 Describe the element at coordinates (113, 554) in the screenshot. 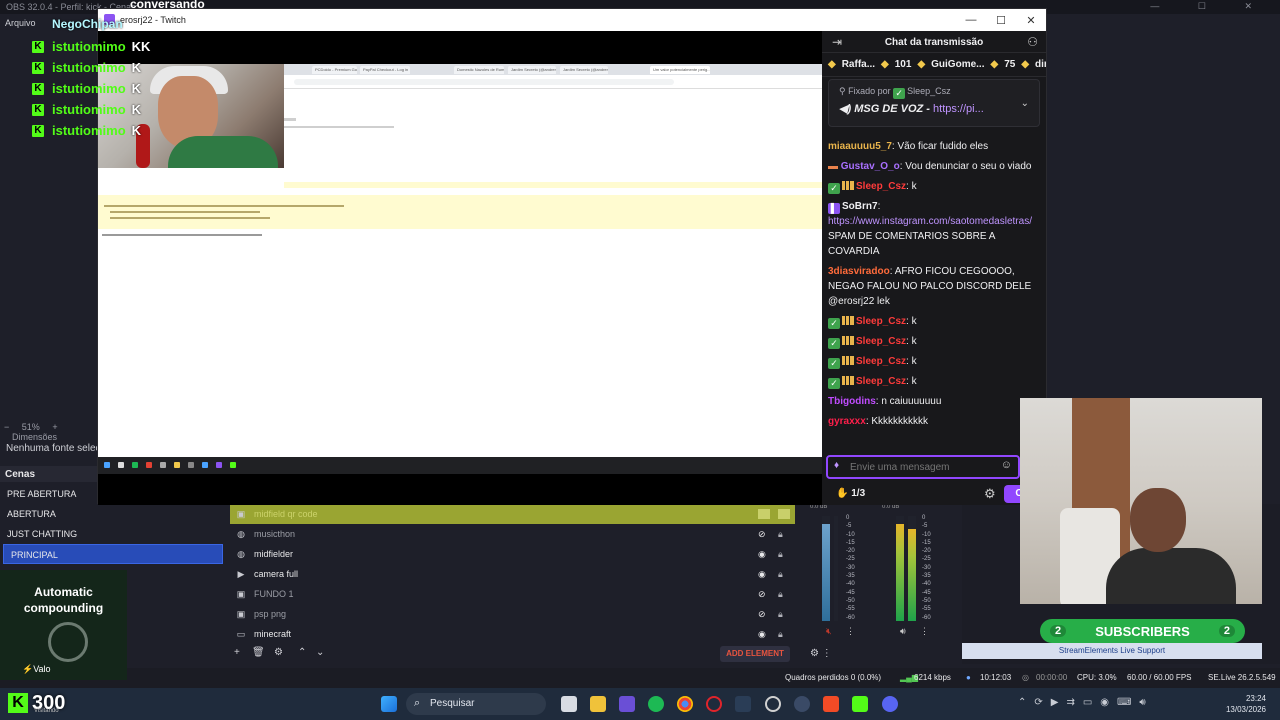

I see `scene-item-selected: PRINCIPAL` at that location.